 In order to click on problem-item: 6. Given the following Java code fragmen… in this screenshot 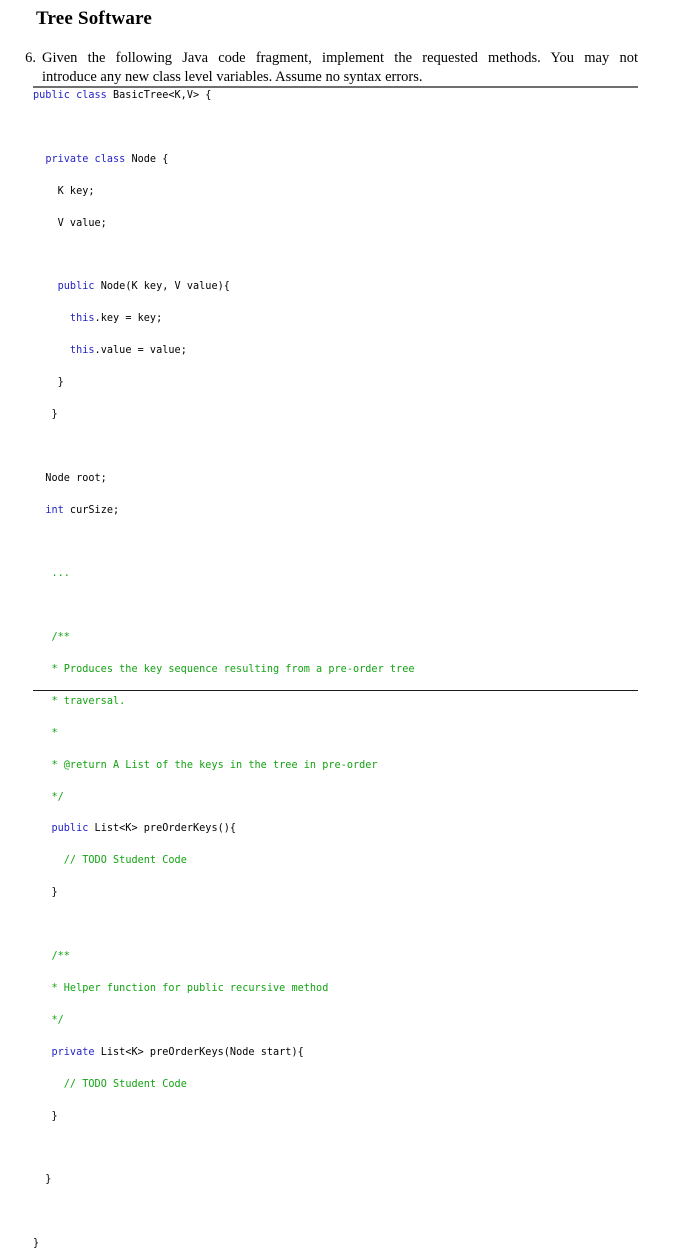, I will do `click(326, 68)`.